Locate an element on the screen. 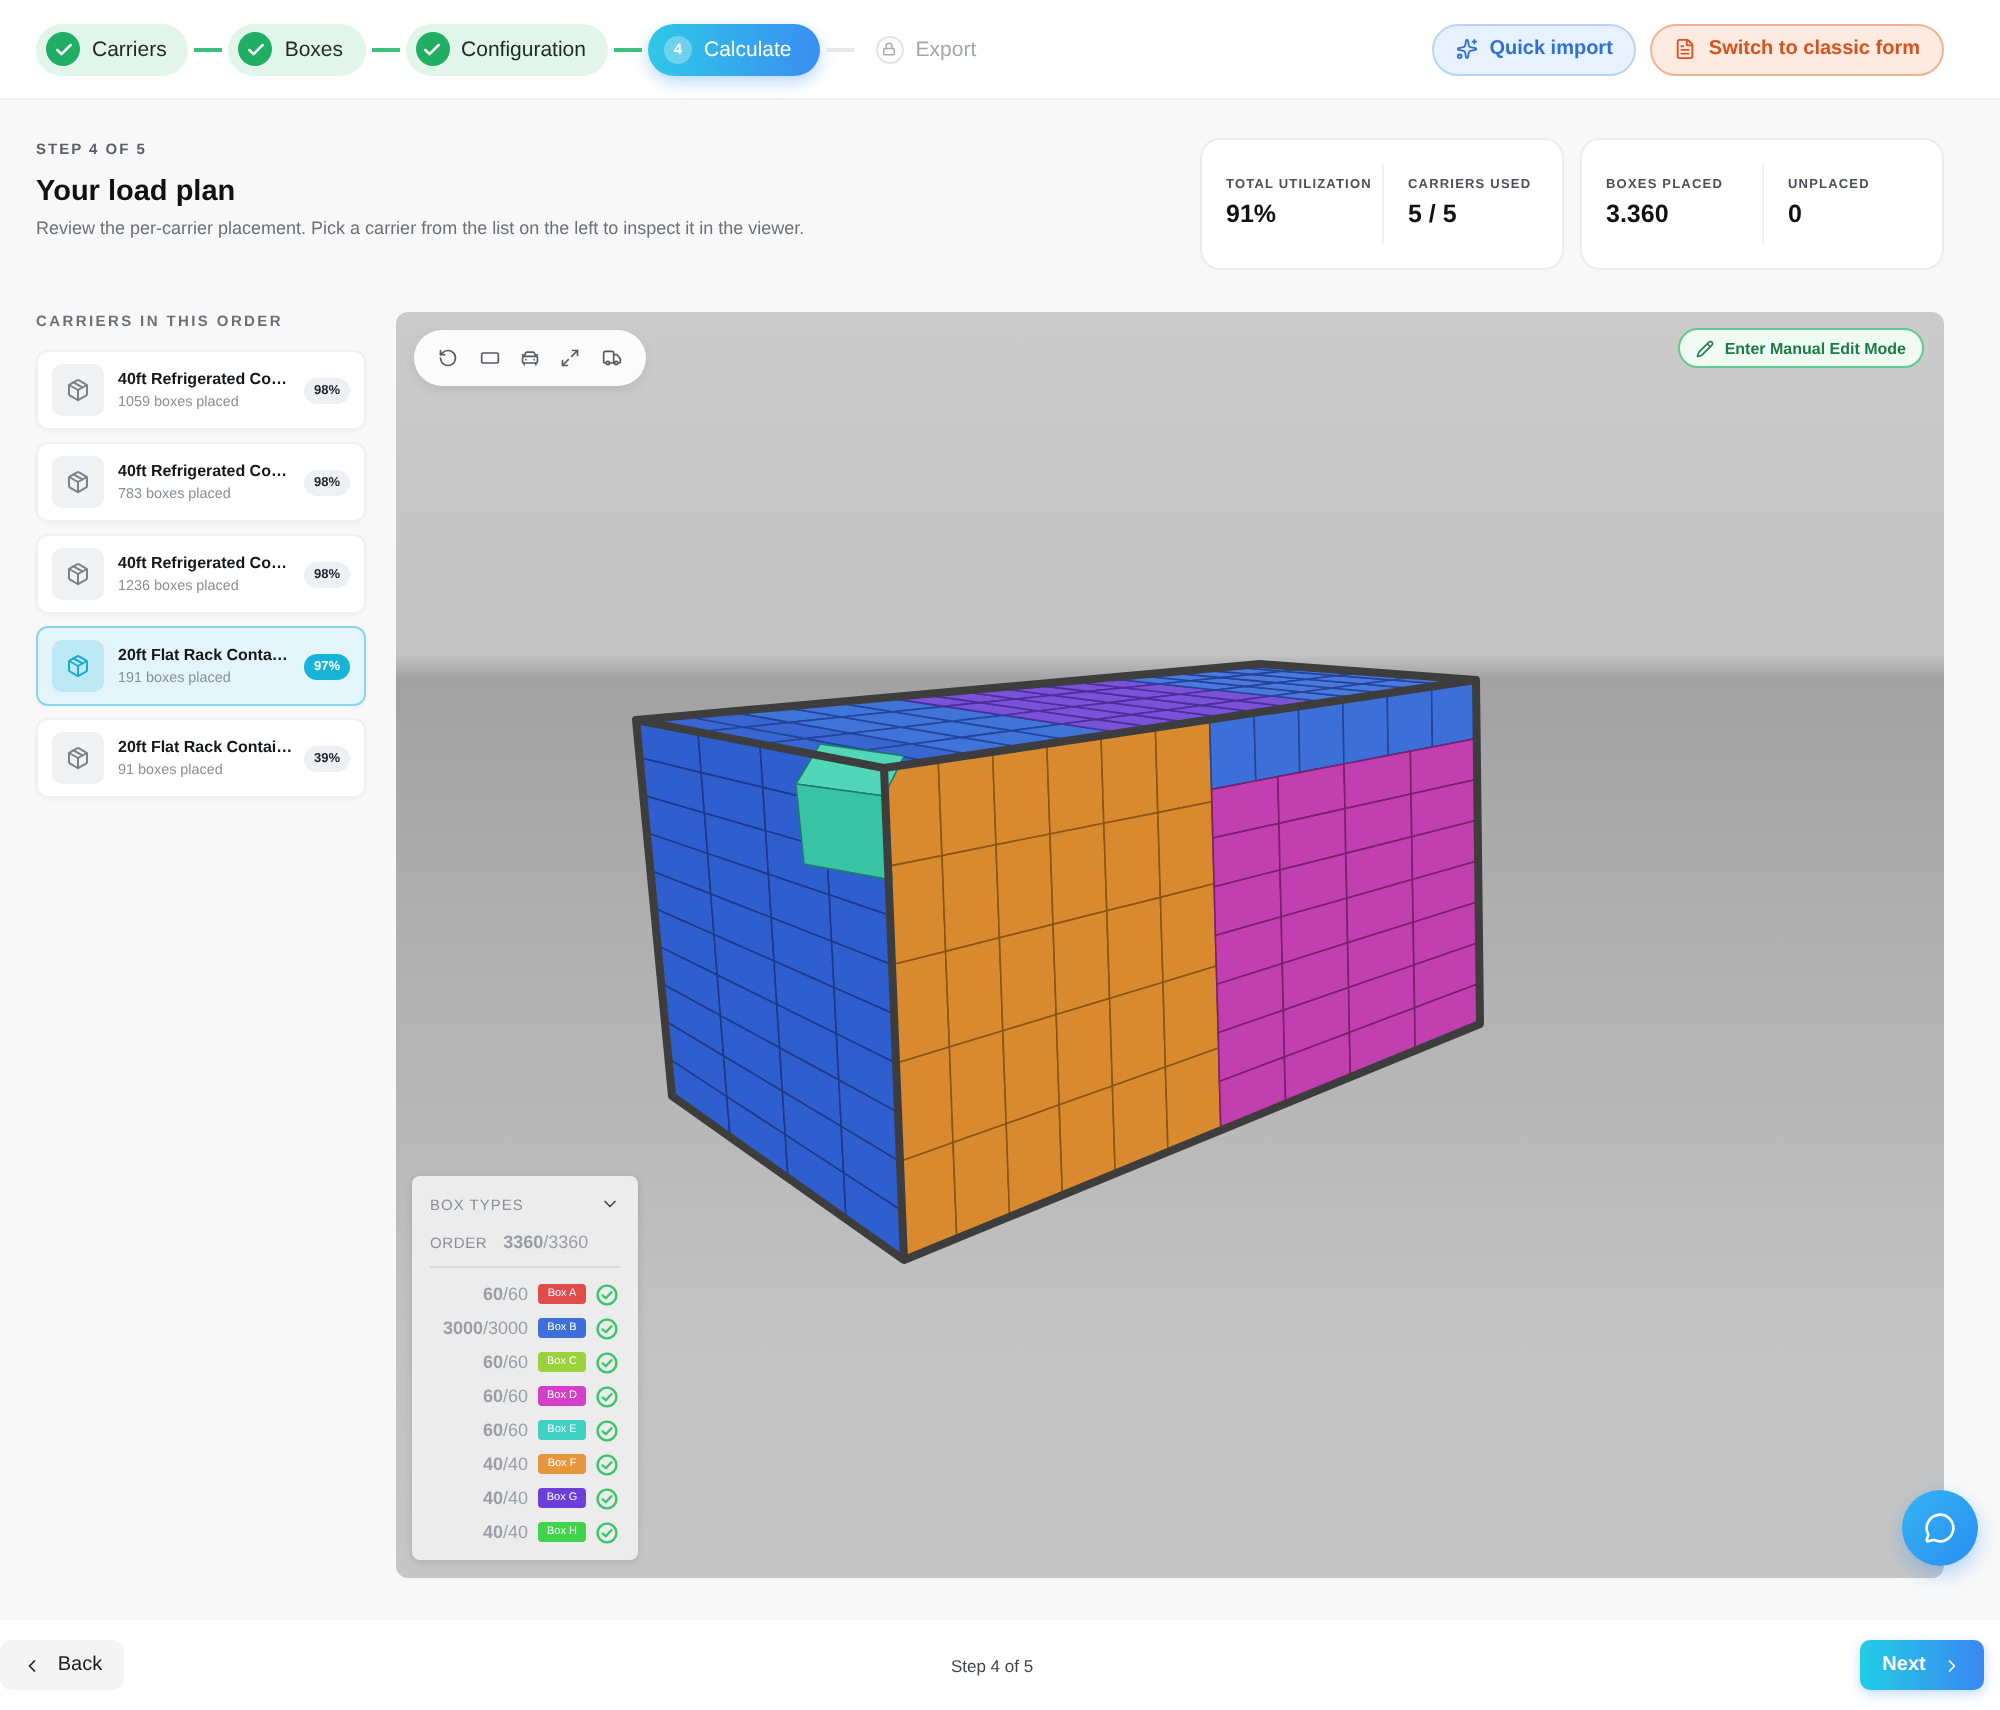  sparkle-icon is located at coordinates (1466, 49).